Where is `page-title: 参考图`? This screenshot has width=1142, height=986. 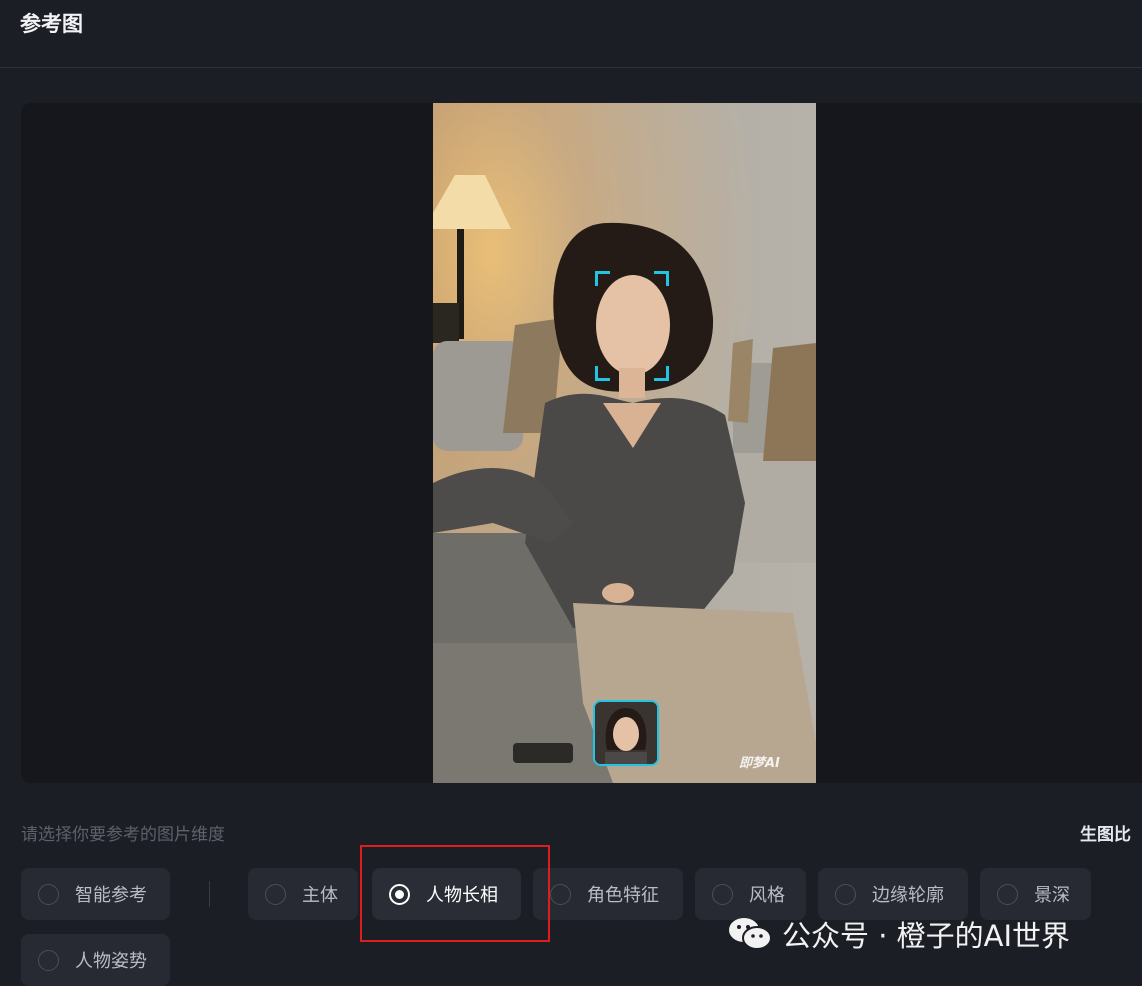
page-title: 参考图 is located at coordinates (51, 24).